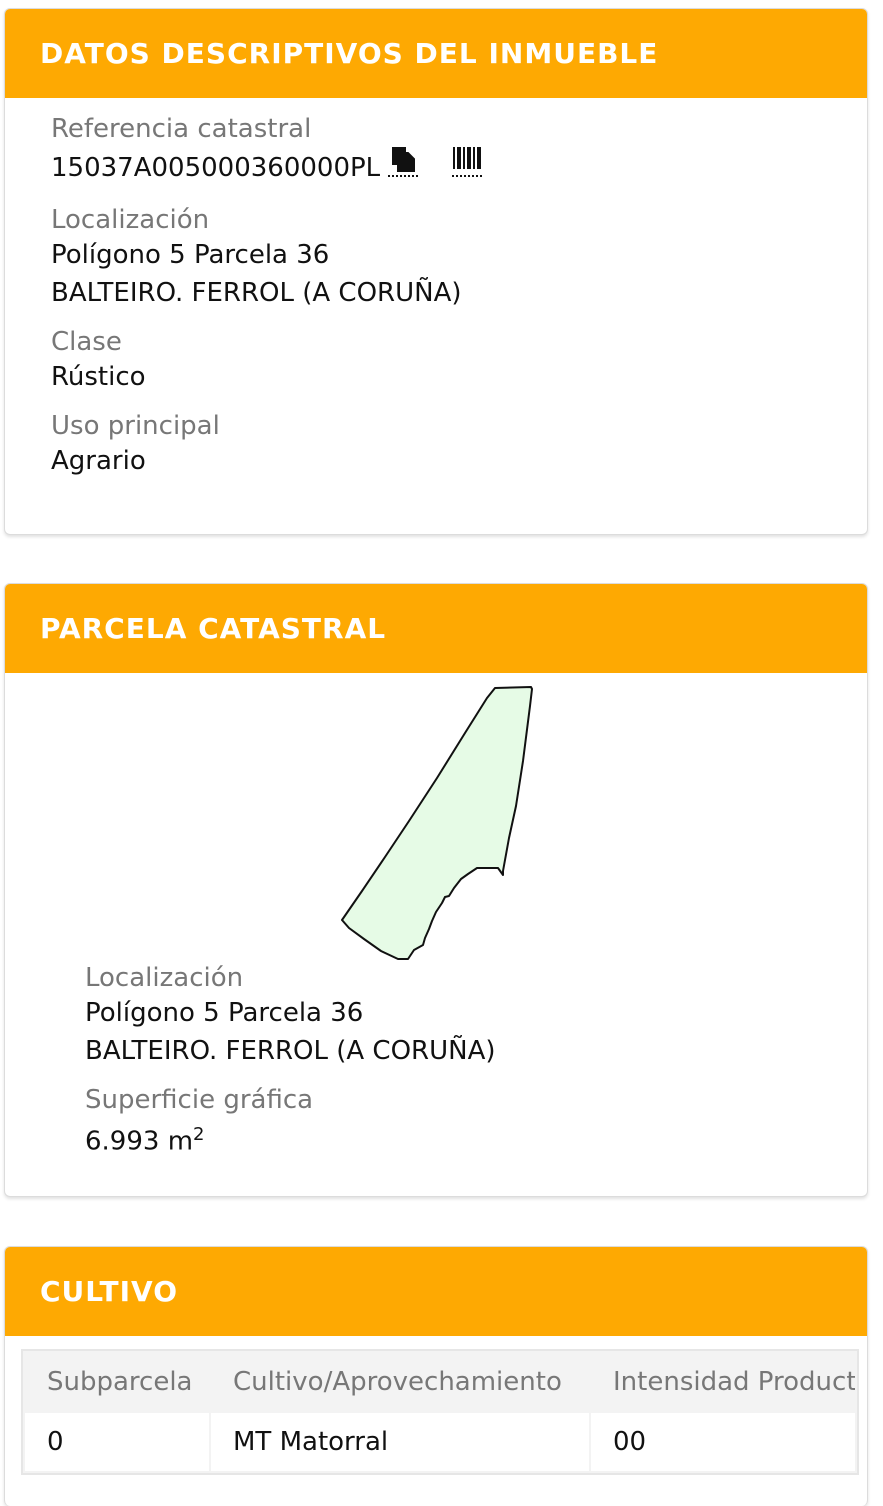 The height and width of the screenshot is (1506, 883). What do you see at coordinates (290, 1138) in the screenshot?
I see `superficie-value-row: 6.993 m2` at bounding box center [290, 1138].